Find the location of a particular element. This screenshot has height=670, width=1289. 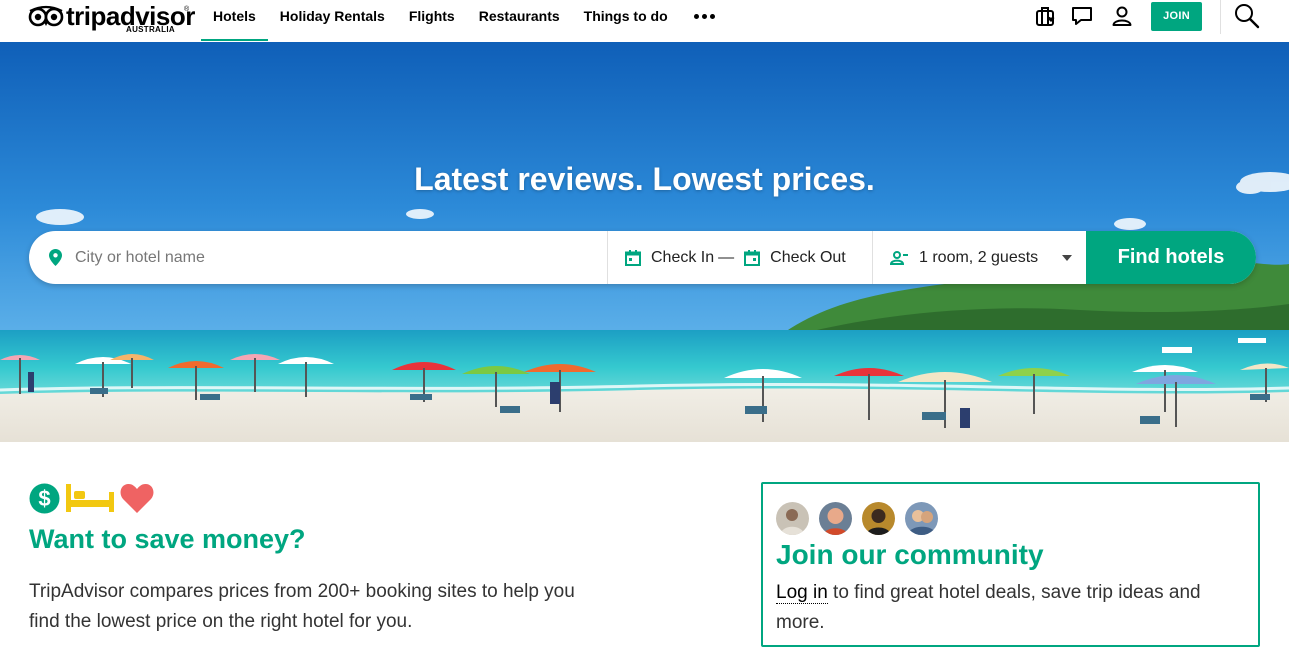

location-input is located at coordinates (325, 257).